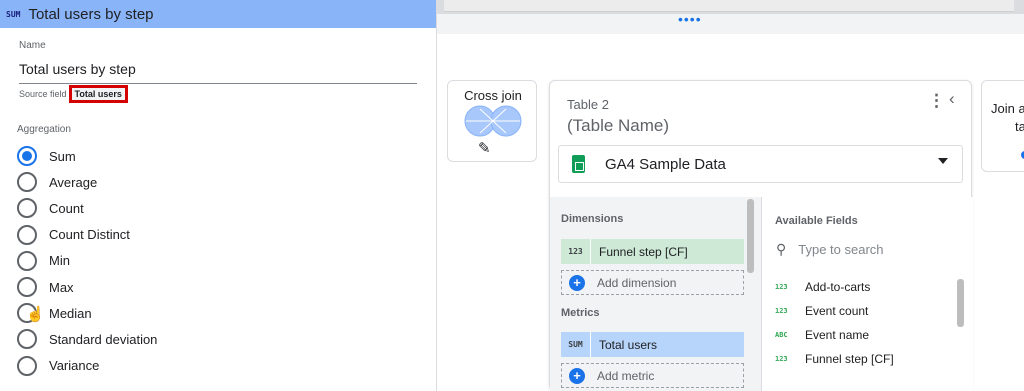 The height and width of the screenshot is (391, 1024). What do you see at coordinates (637, 282) in the screenshot?
I see `add-dimension-label: Add dimension` at bounding box center [637, 282].